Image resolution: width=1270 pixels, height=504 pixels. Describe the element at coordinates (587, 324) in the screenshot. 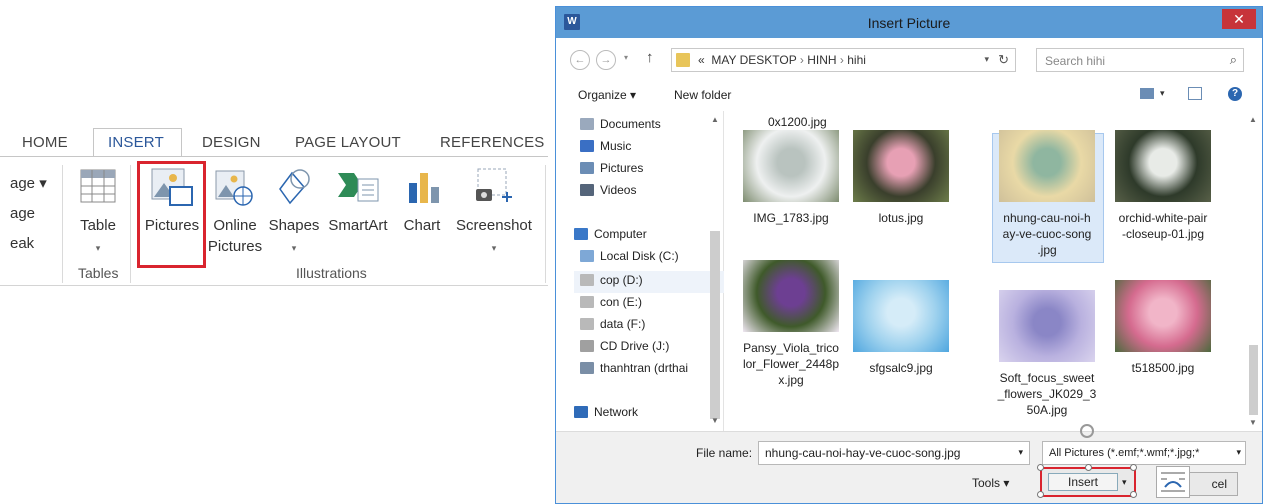

I see `drive-icon` at that location.